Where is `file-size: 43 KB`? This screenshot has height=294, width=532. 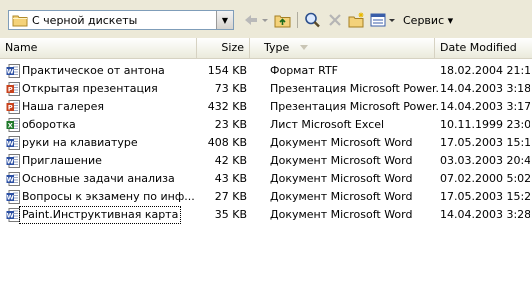 file-size: 43 KB is located at coordinates (230, 178).